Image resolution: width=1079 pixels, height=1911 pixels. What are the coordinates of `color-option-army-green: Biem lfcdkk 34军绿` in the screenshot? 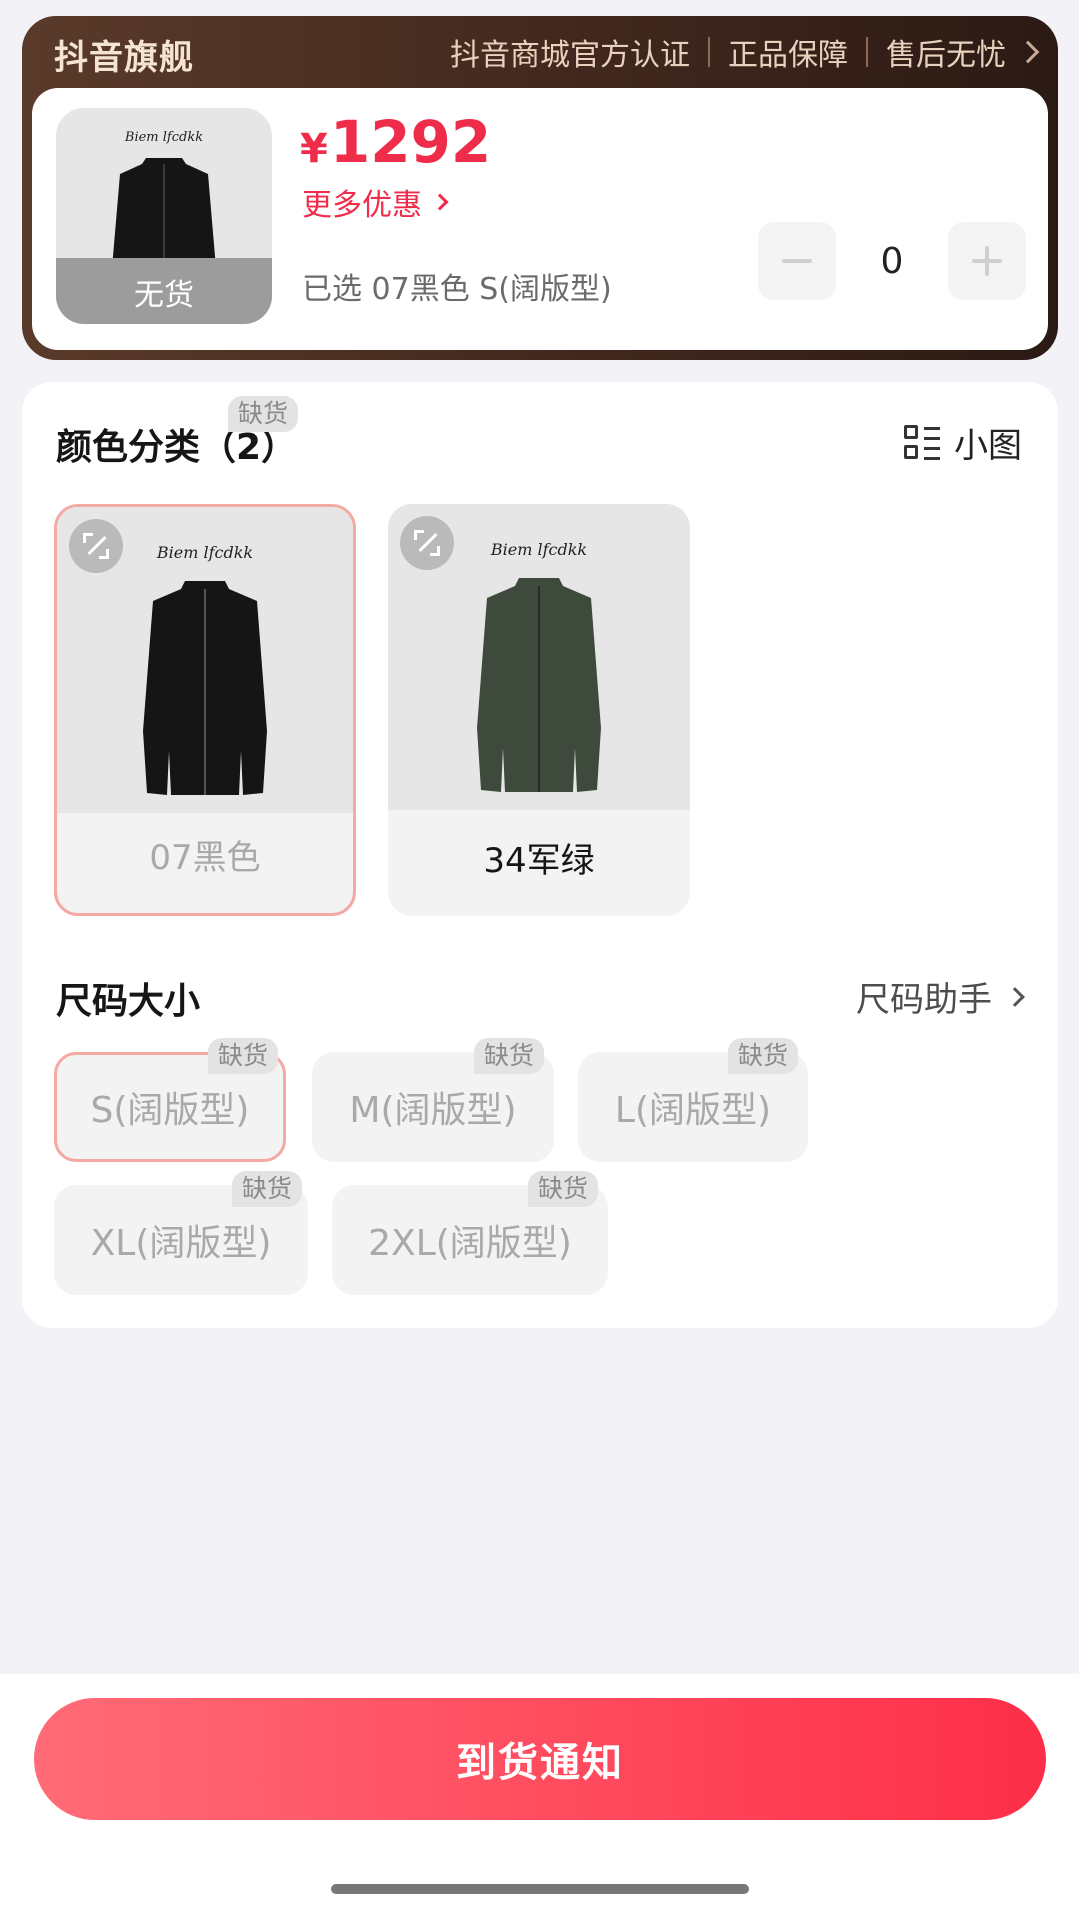 It's located at (539, 710).